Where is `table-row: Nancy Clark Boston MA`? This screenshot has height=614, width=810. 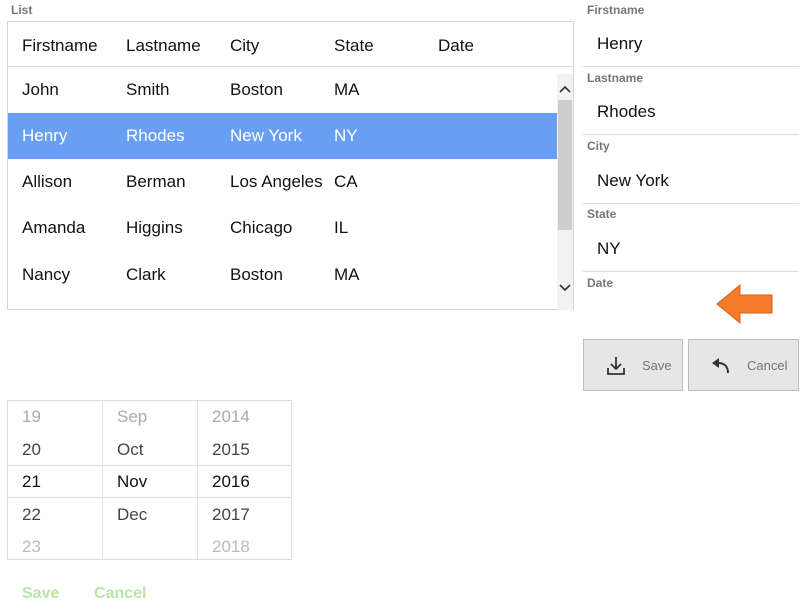
table-row: Nancy Clark Boston MA is located at coordinates (282, 275).